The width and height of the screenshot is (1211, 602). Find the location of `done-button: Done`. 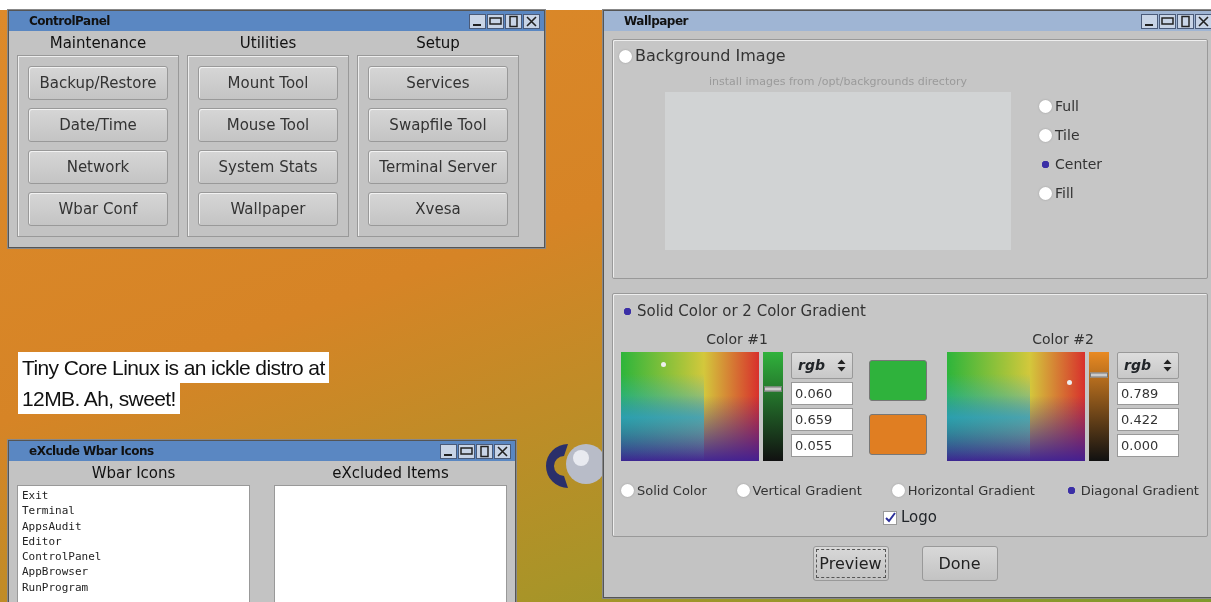

done-button: Done is located at coordinates (959, 563).